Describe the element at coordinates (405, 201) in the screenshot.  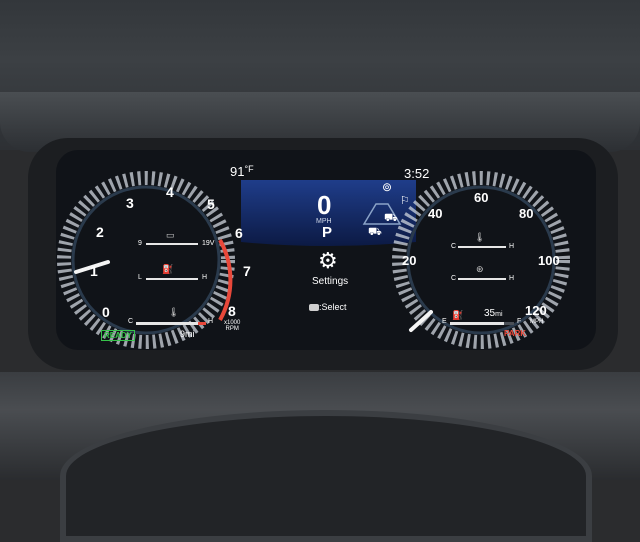
I see `steering-assist-icon: ⚐` at that location.